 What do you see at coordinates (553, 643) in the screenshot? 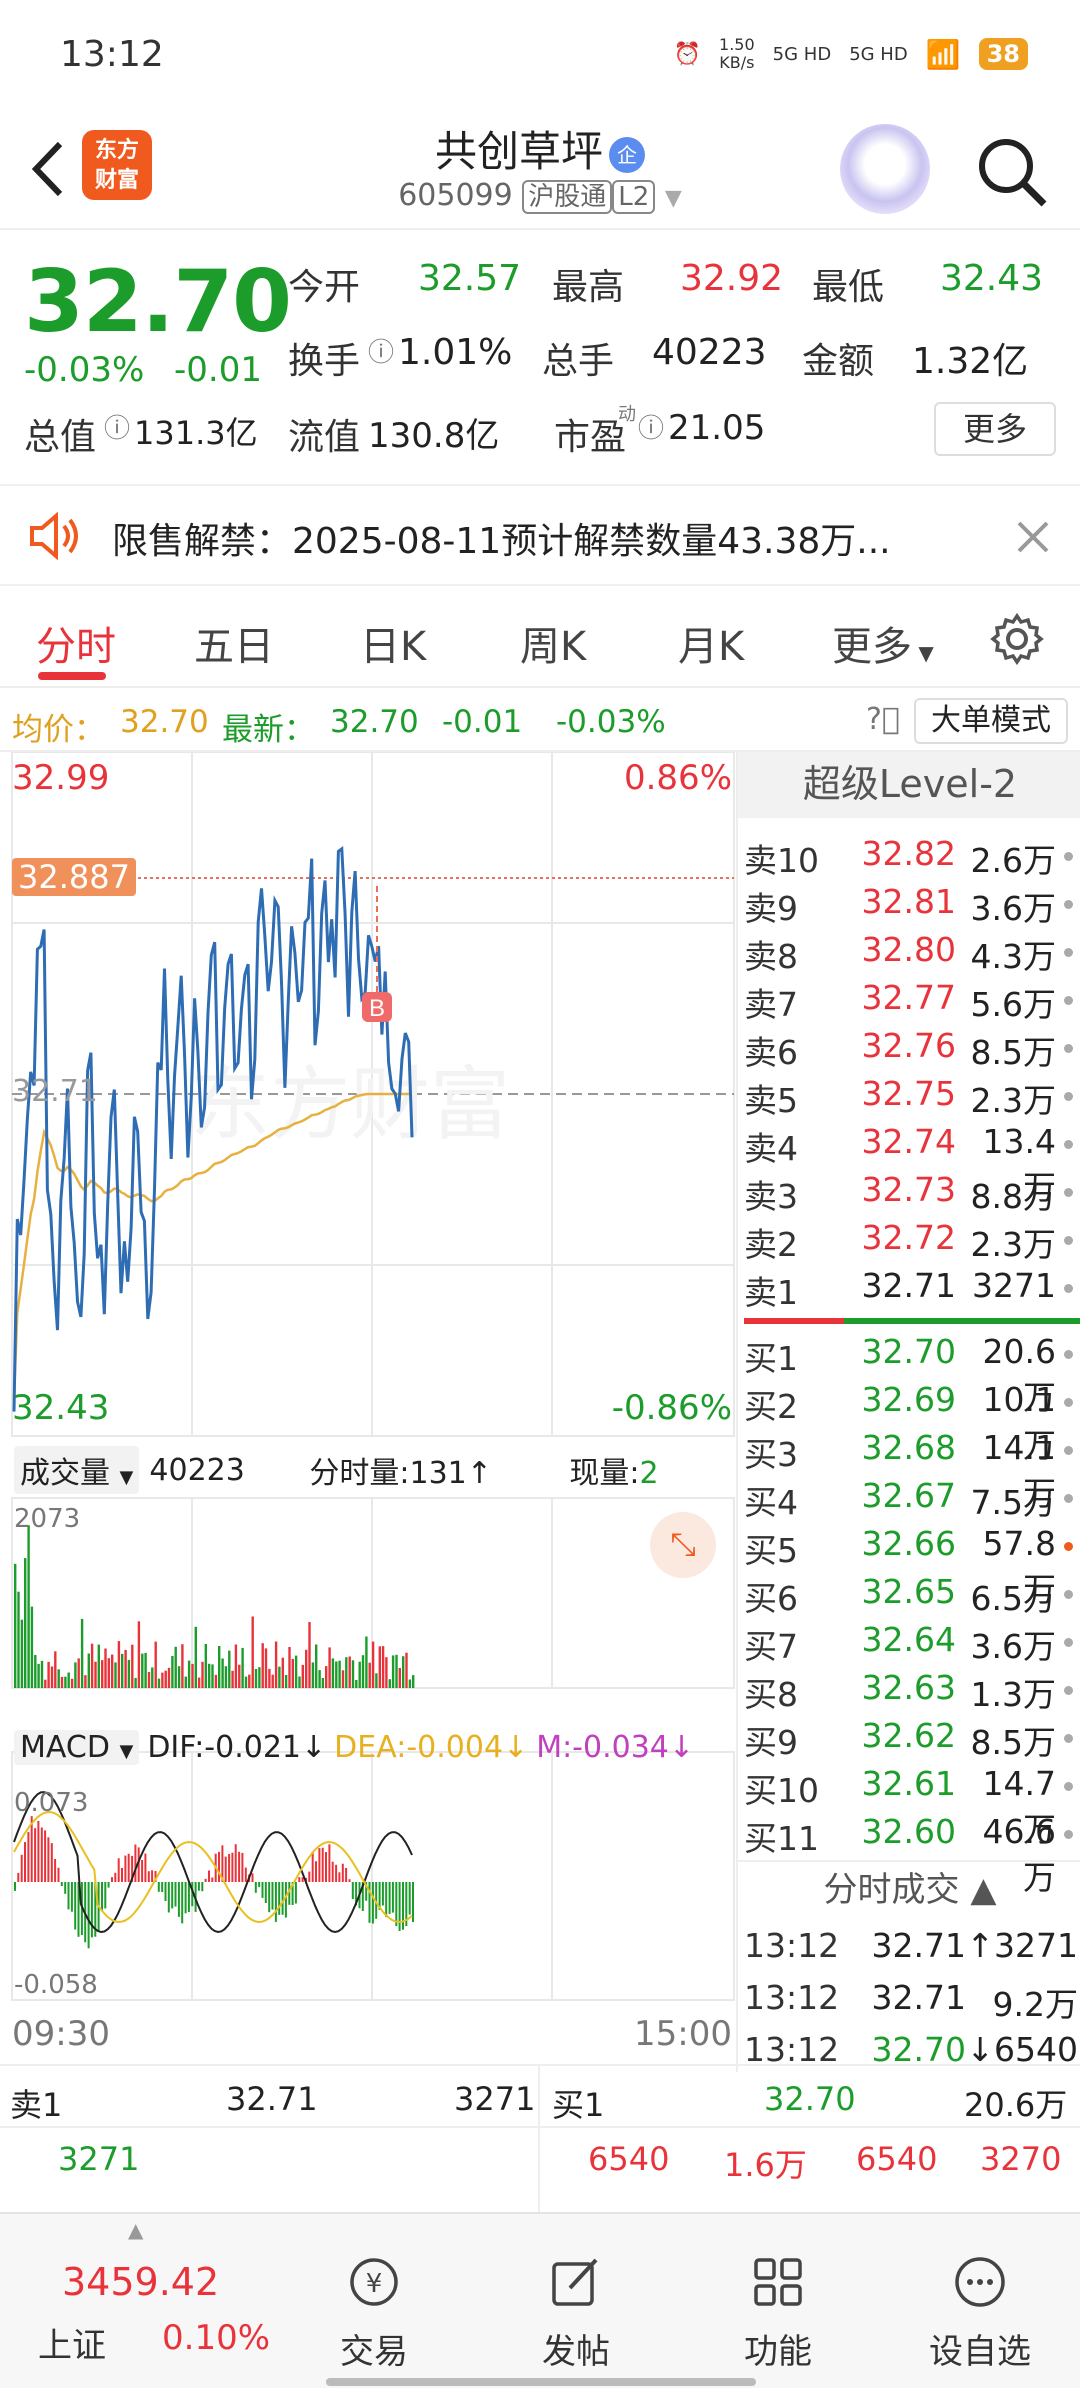
I see `tab-weekly-k: 周K` at bounding box center [553, 643].